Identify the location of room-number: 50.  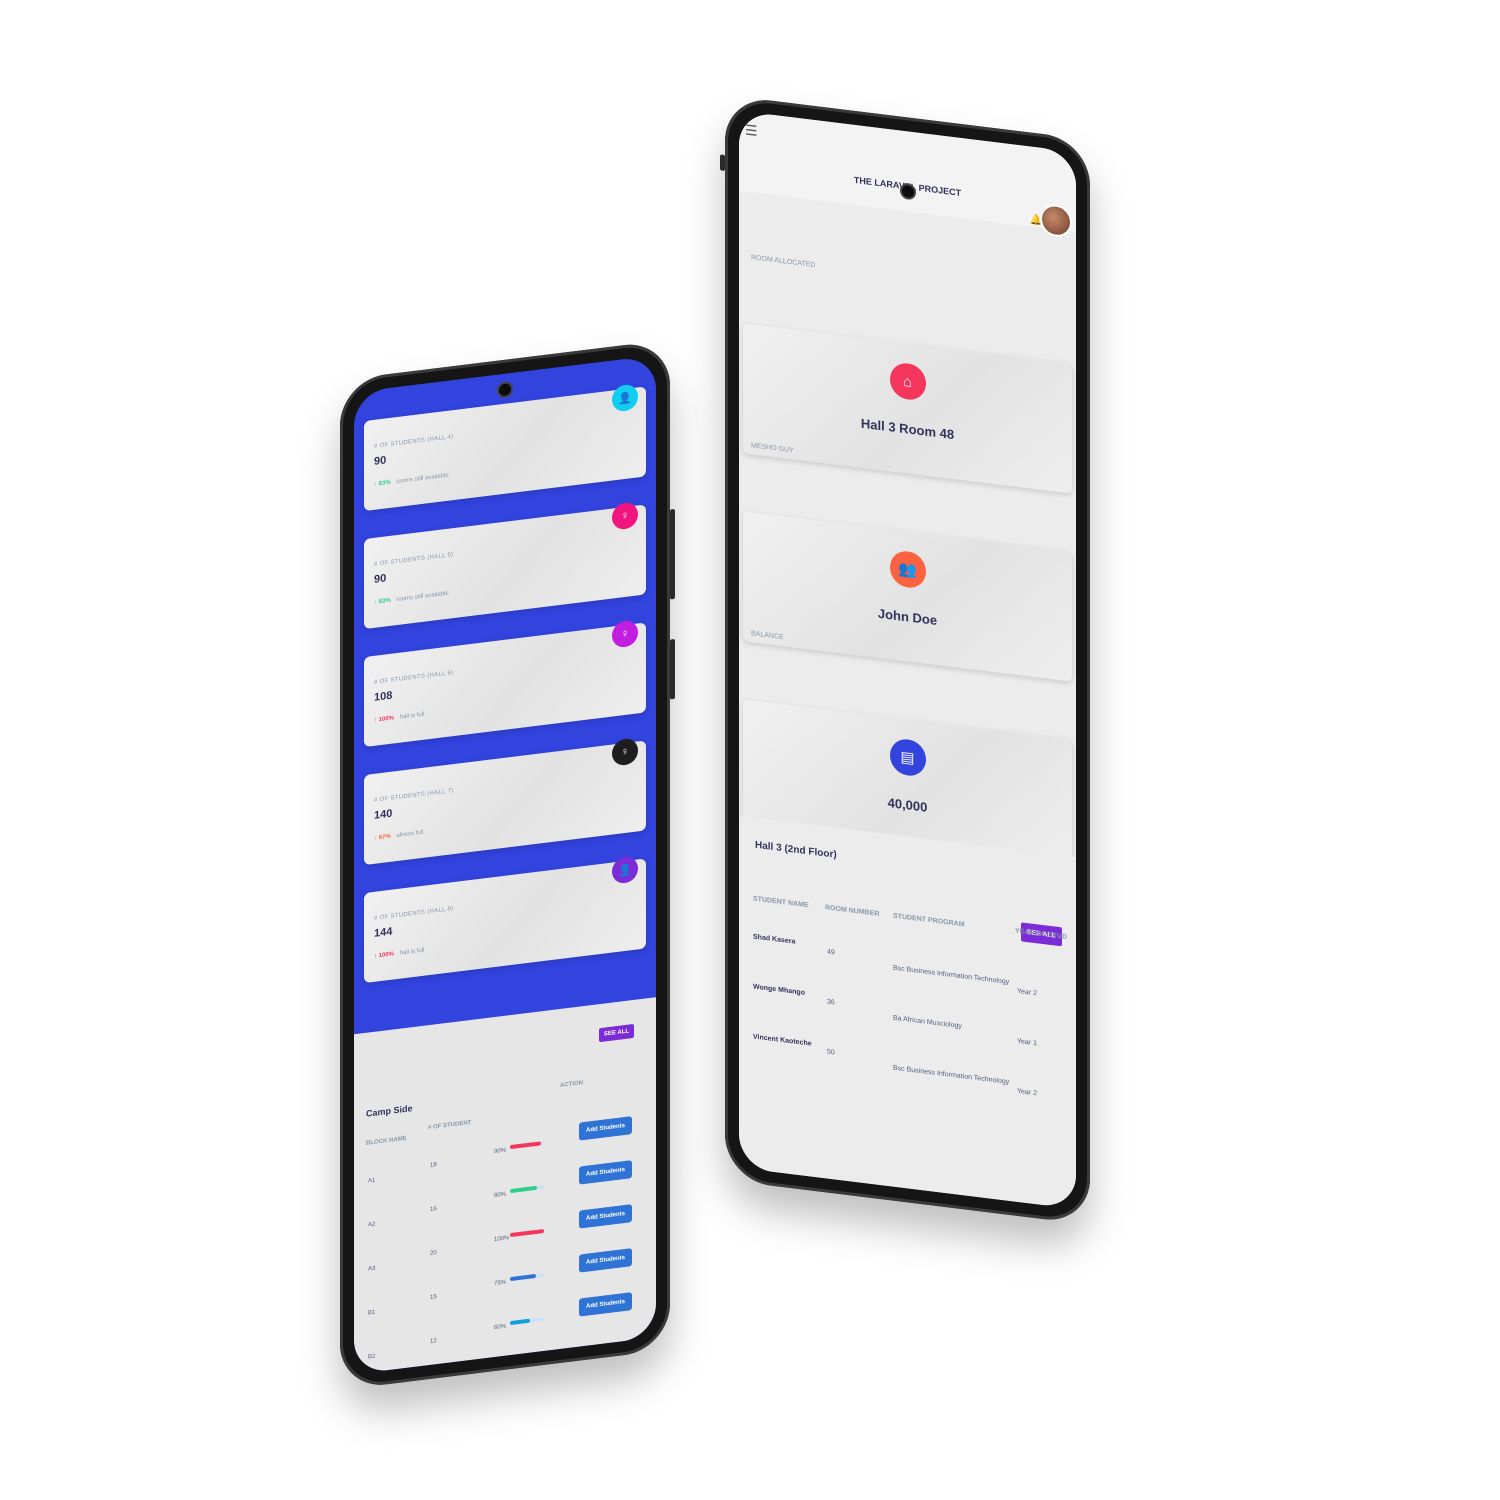
(831, 1052).